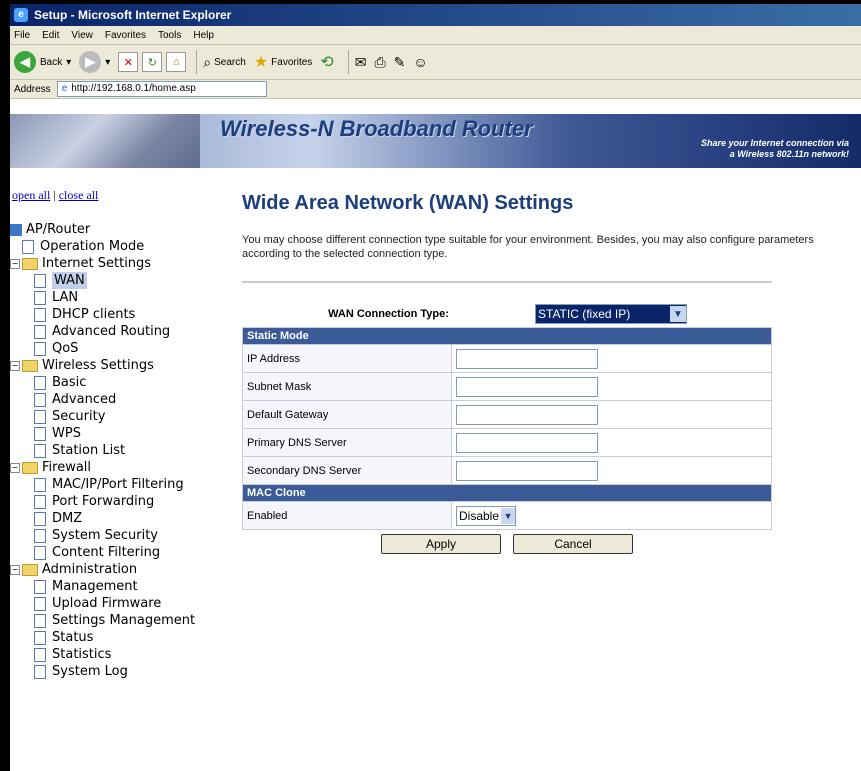 The image size is (861, 771). Describe the element at coordinates (122, 314) in the screenshot. I see `nav-item-dhcp-clients: DHCP clients` at that location.